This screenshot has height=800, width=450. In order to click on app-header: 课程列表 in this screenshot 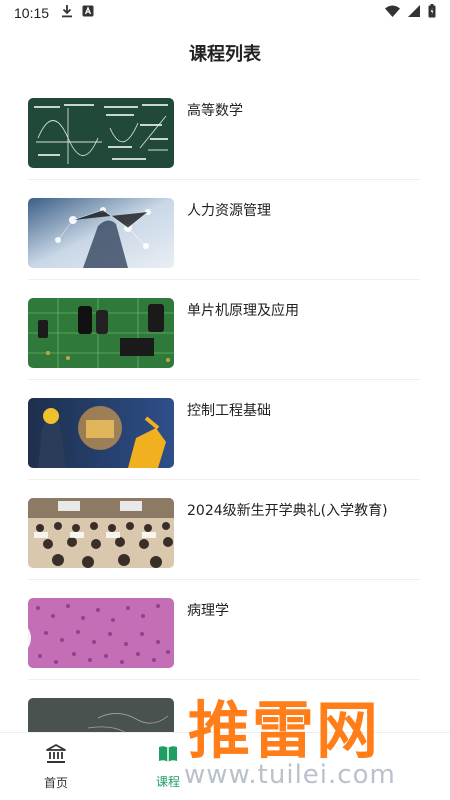, I will do `click(225, 53)`.